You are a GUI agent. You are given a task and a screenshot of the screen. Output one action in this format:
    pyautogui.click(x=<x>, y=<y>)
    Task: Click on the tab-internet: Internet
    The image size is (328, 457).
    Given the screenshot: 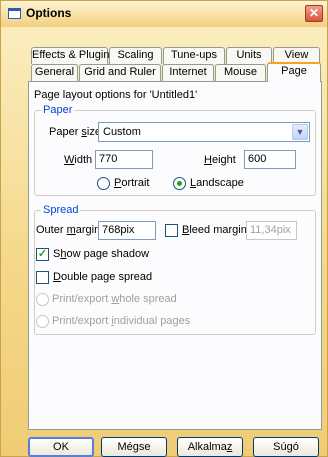 What is the action you would take?
    pyautogui.click(x=188, y=72)
    